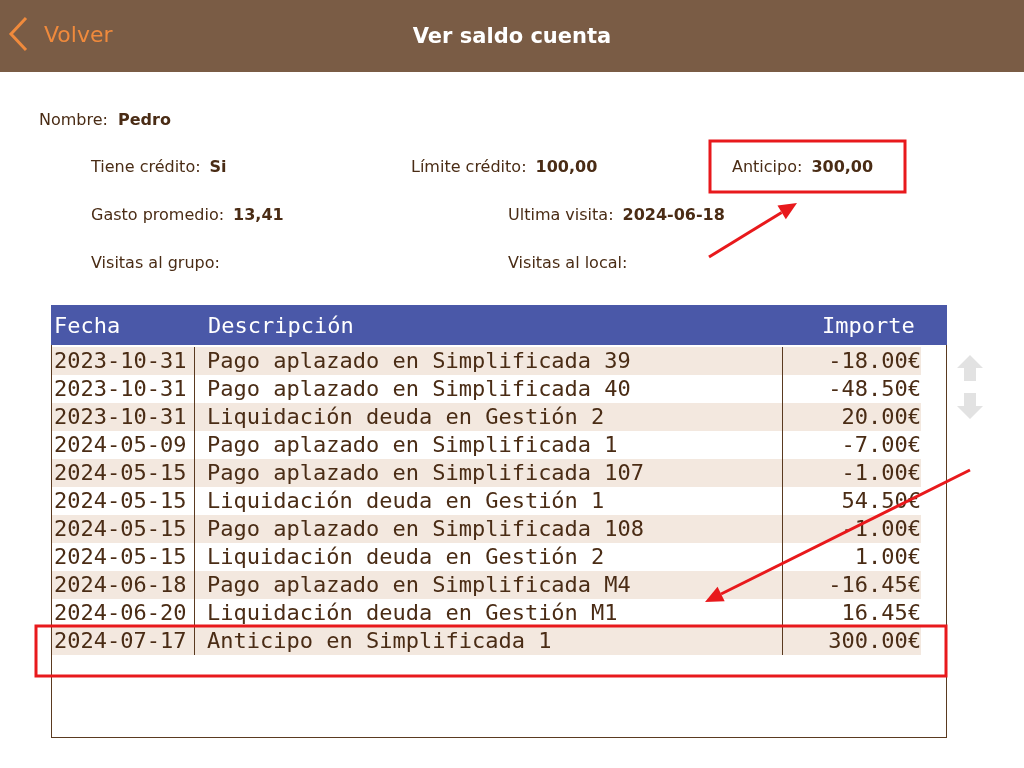 The width and height of the screenshot is (1024, 768). I want to click on field-label: Ultima visita:, so click(561, 214).